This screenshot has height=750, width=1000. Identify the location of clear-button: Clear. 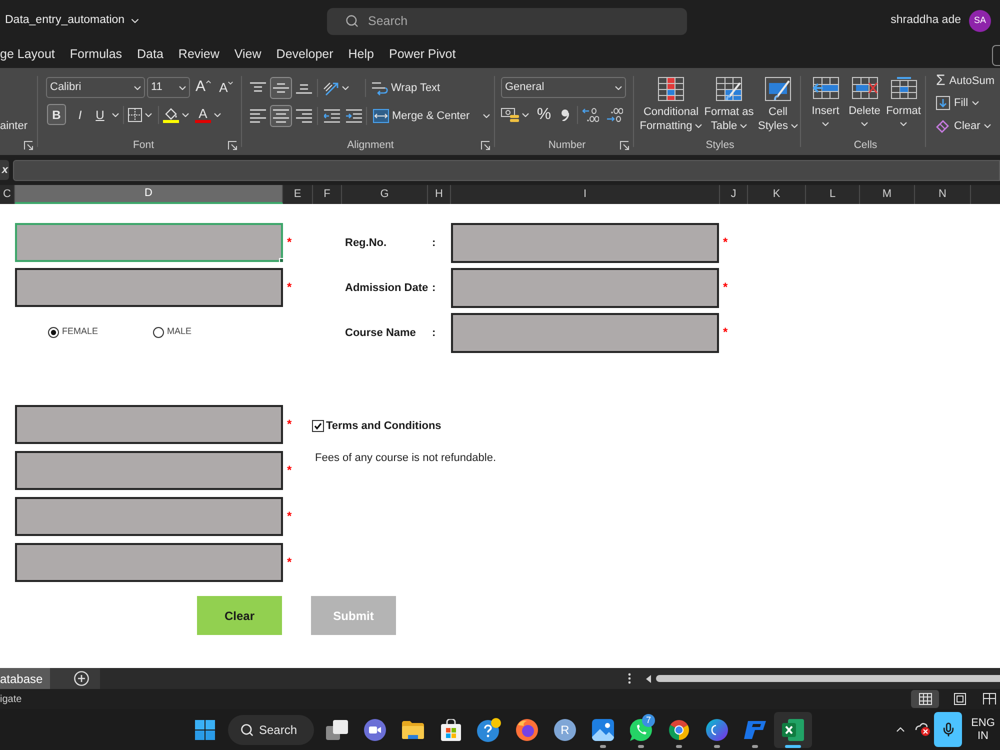
(968, 126).